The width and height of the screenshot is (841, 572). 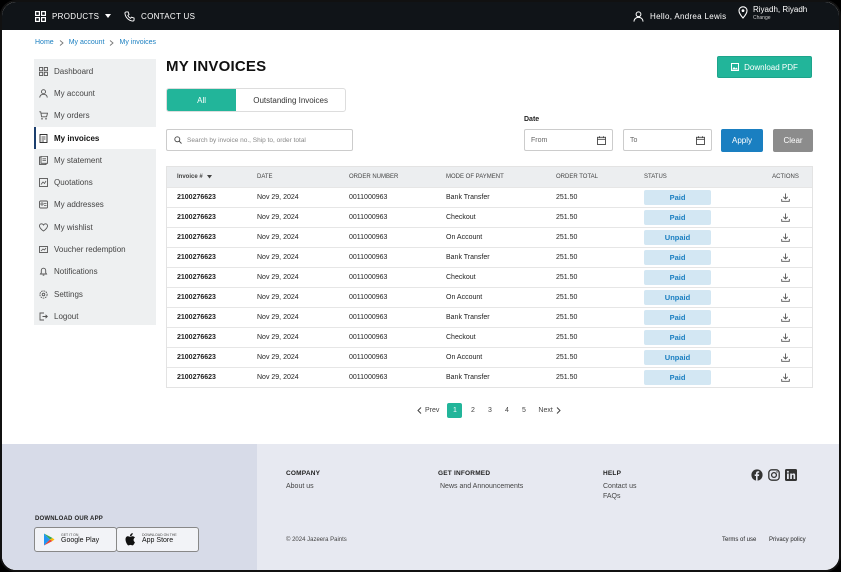 I want to click on location-selector: Riyadh, Riyadh Change, so click(x=772, y=13).